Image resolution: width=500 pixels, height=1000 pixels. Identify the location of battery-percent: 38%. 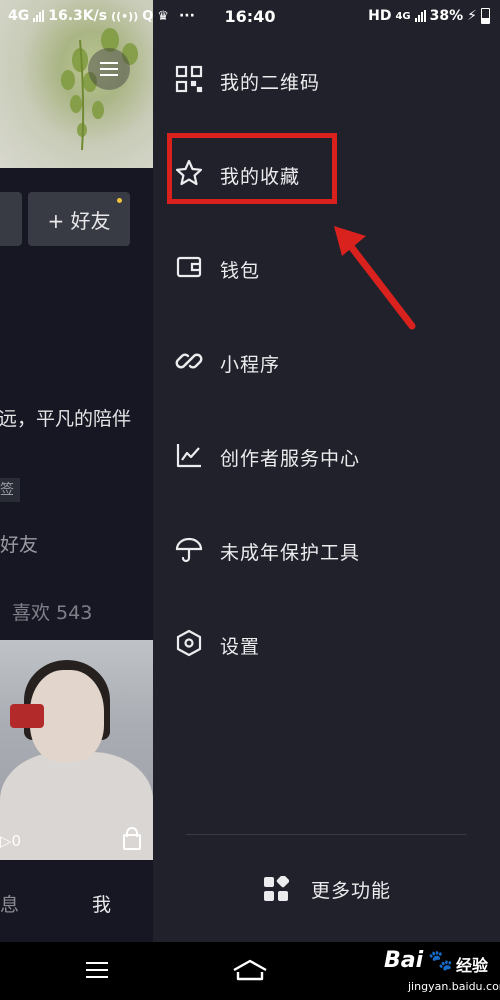
(446, 16).